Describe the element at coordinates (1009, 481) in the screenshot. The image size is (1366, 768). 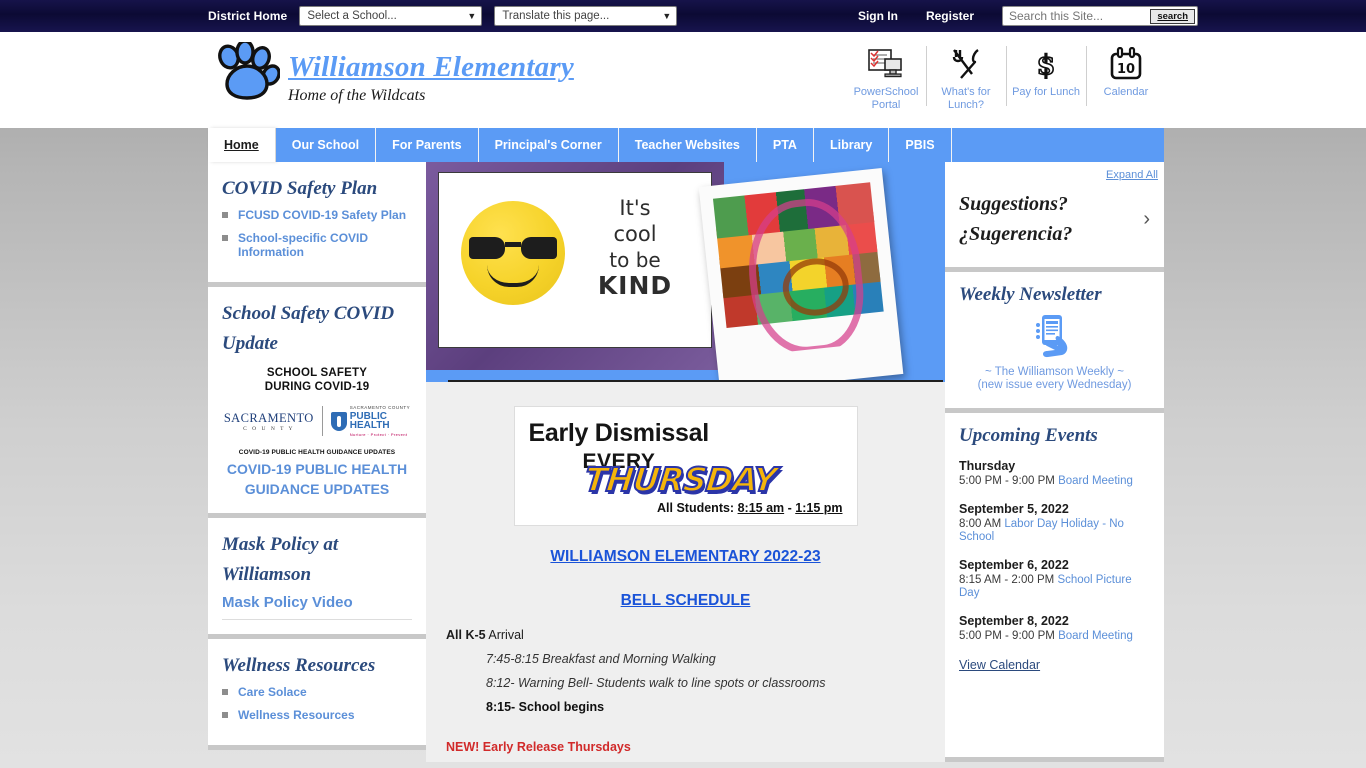
I see `event-time: 5:00 PM - 9:00 PM` at that location.